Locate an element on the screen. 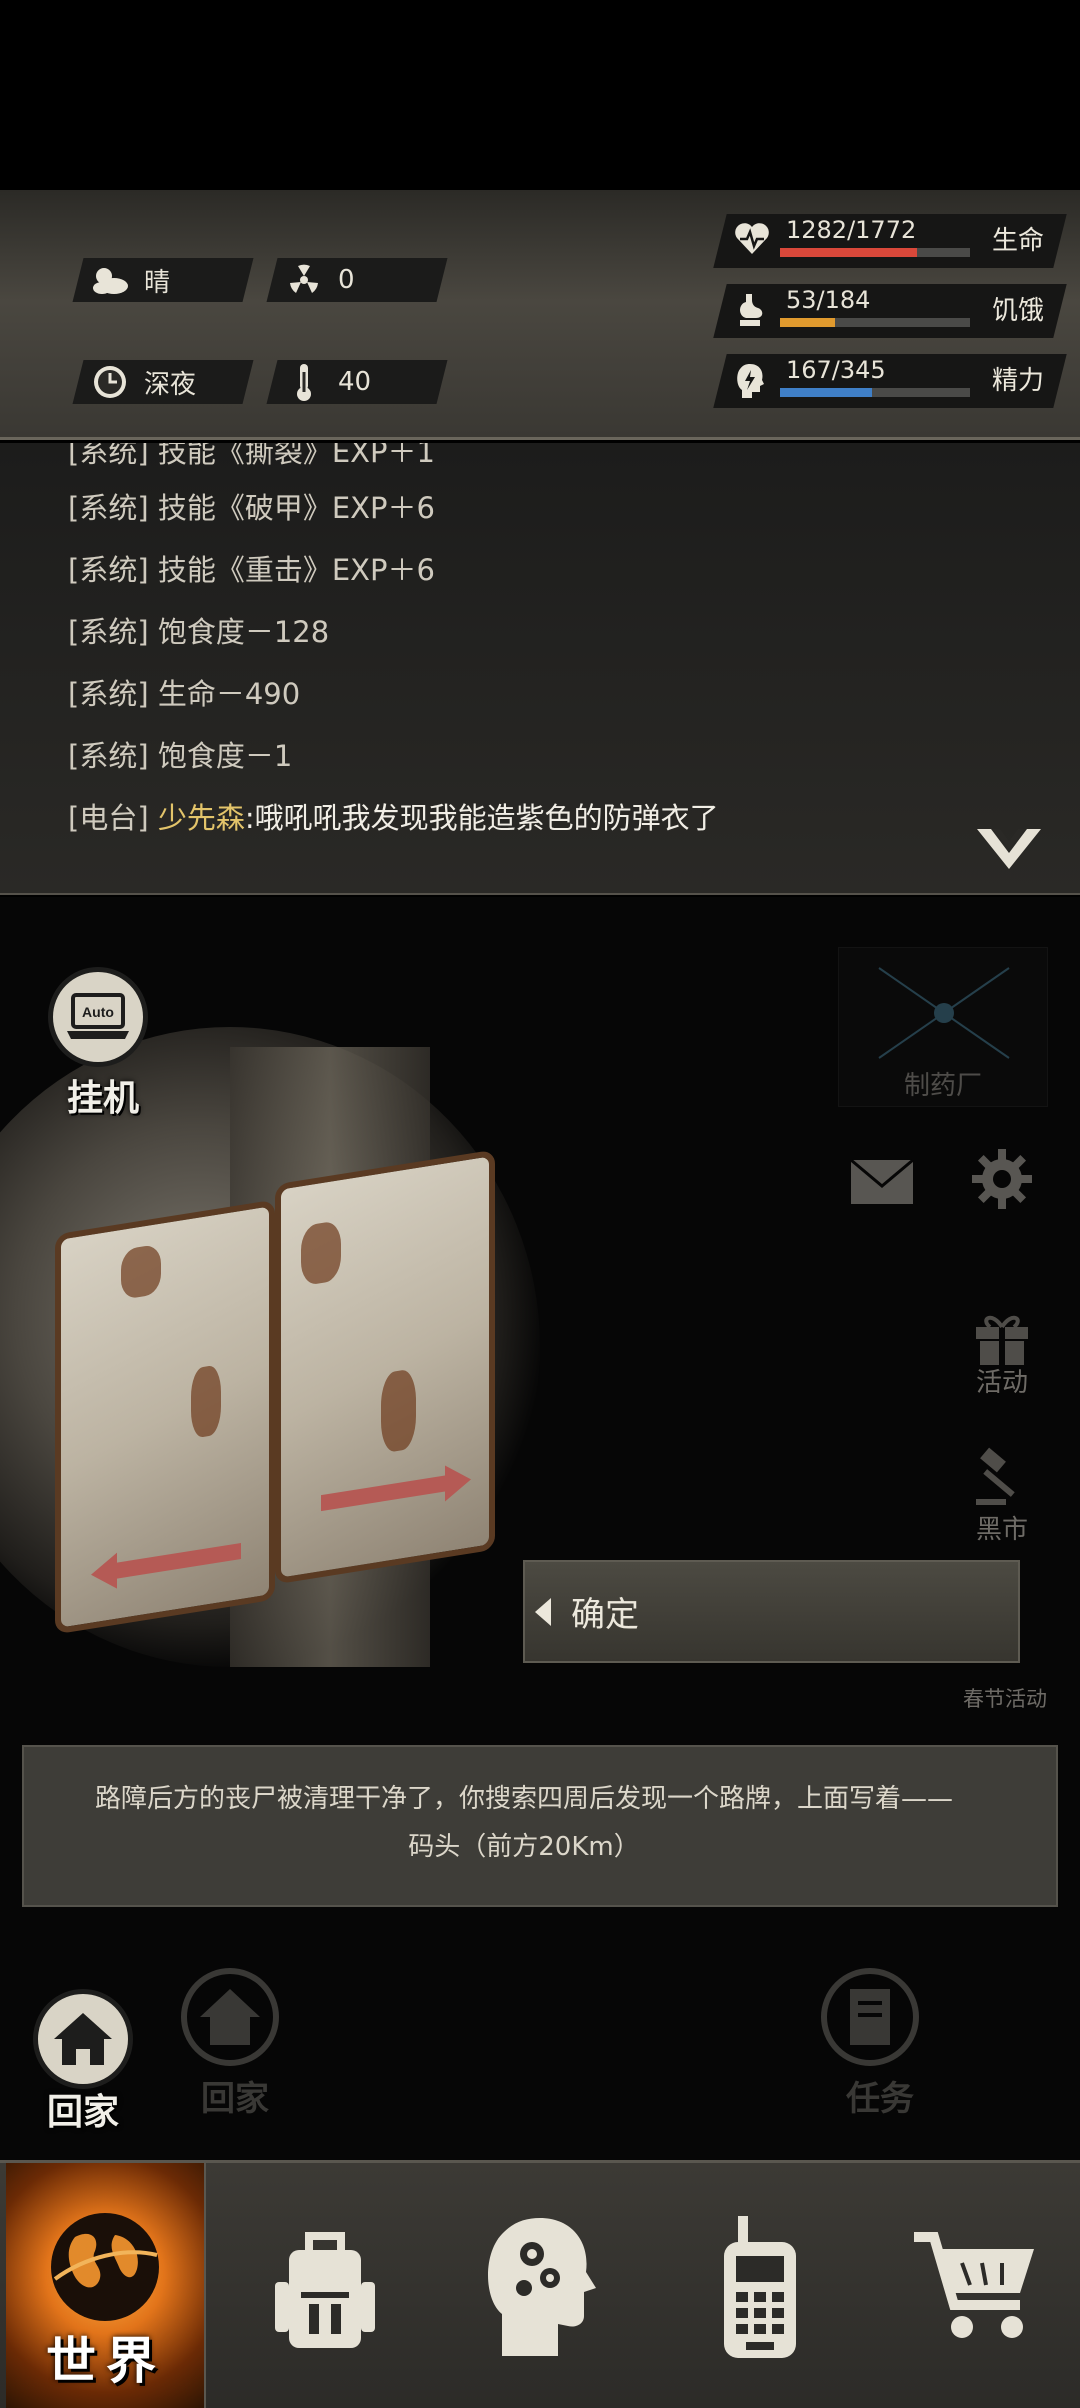  weather-slot: 晴 is located at coordinates (163, 280).